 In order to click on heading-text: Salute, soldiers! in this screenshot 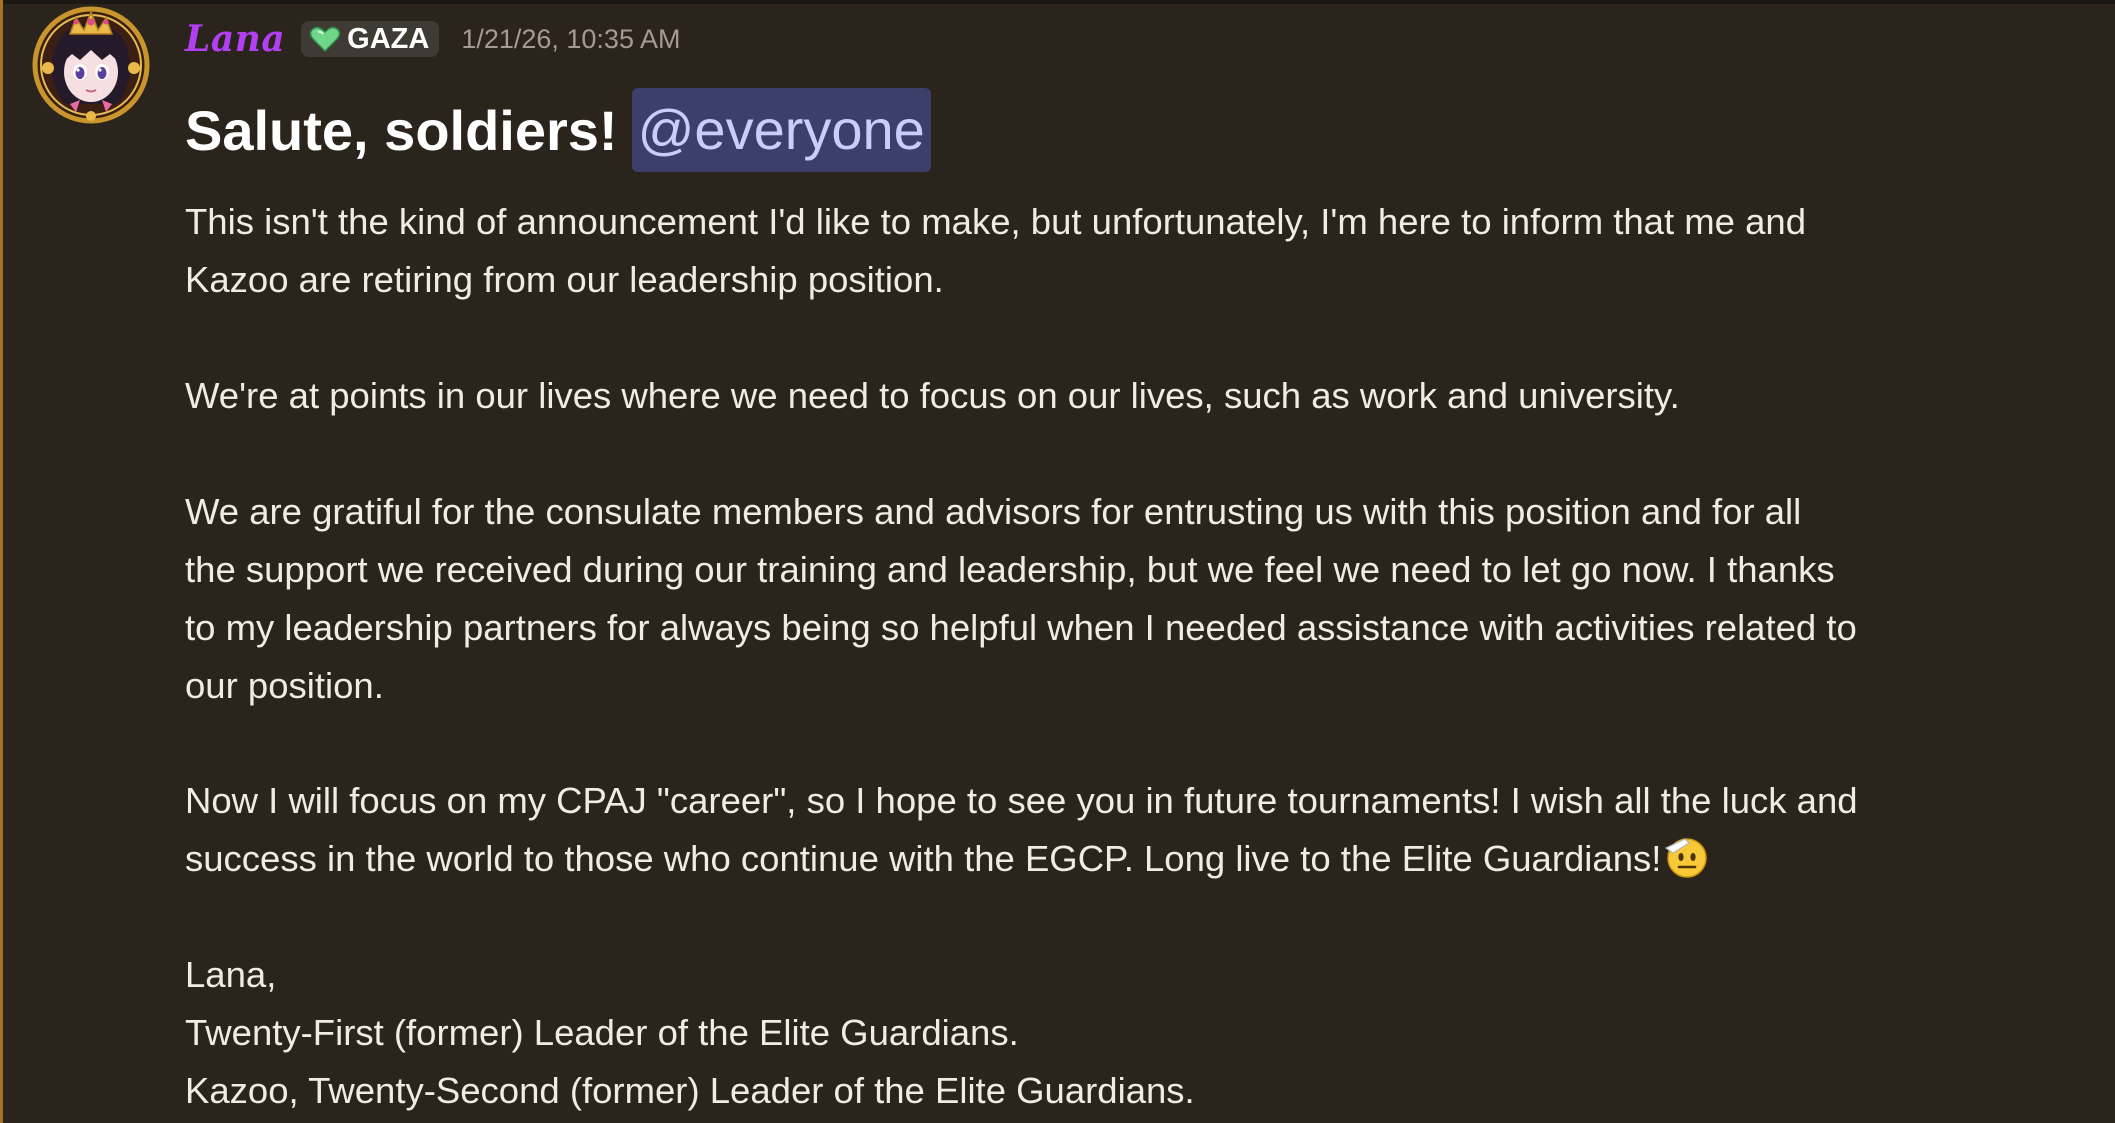, I will do `click(401, 130)`.